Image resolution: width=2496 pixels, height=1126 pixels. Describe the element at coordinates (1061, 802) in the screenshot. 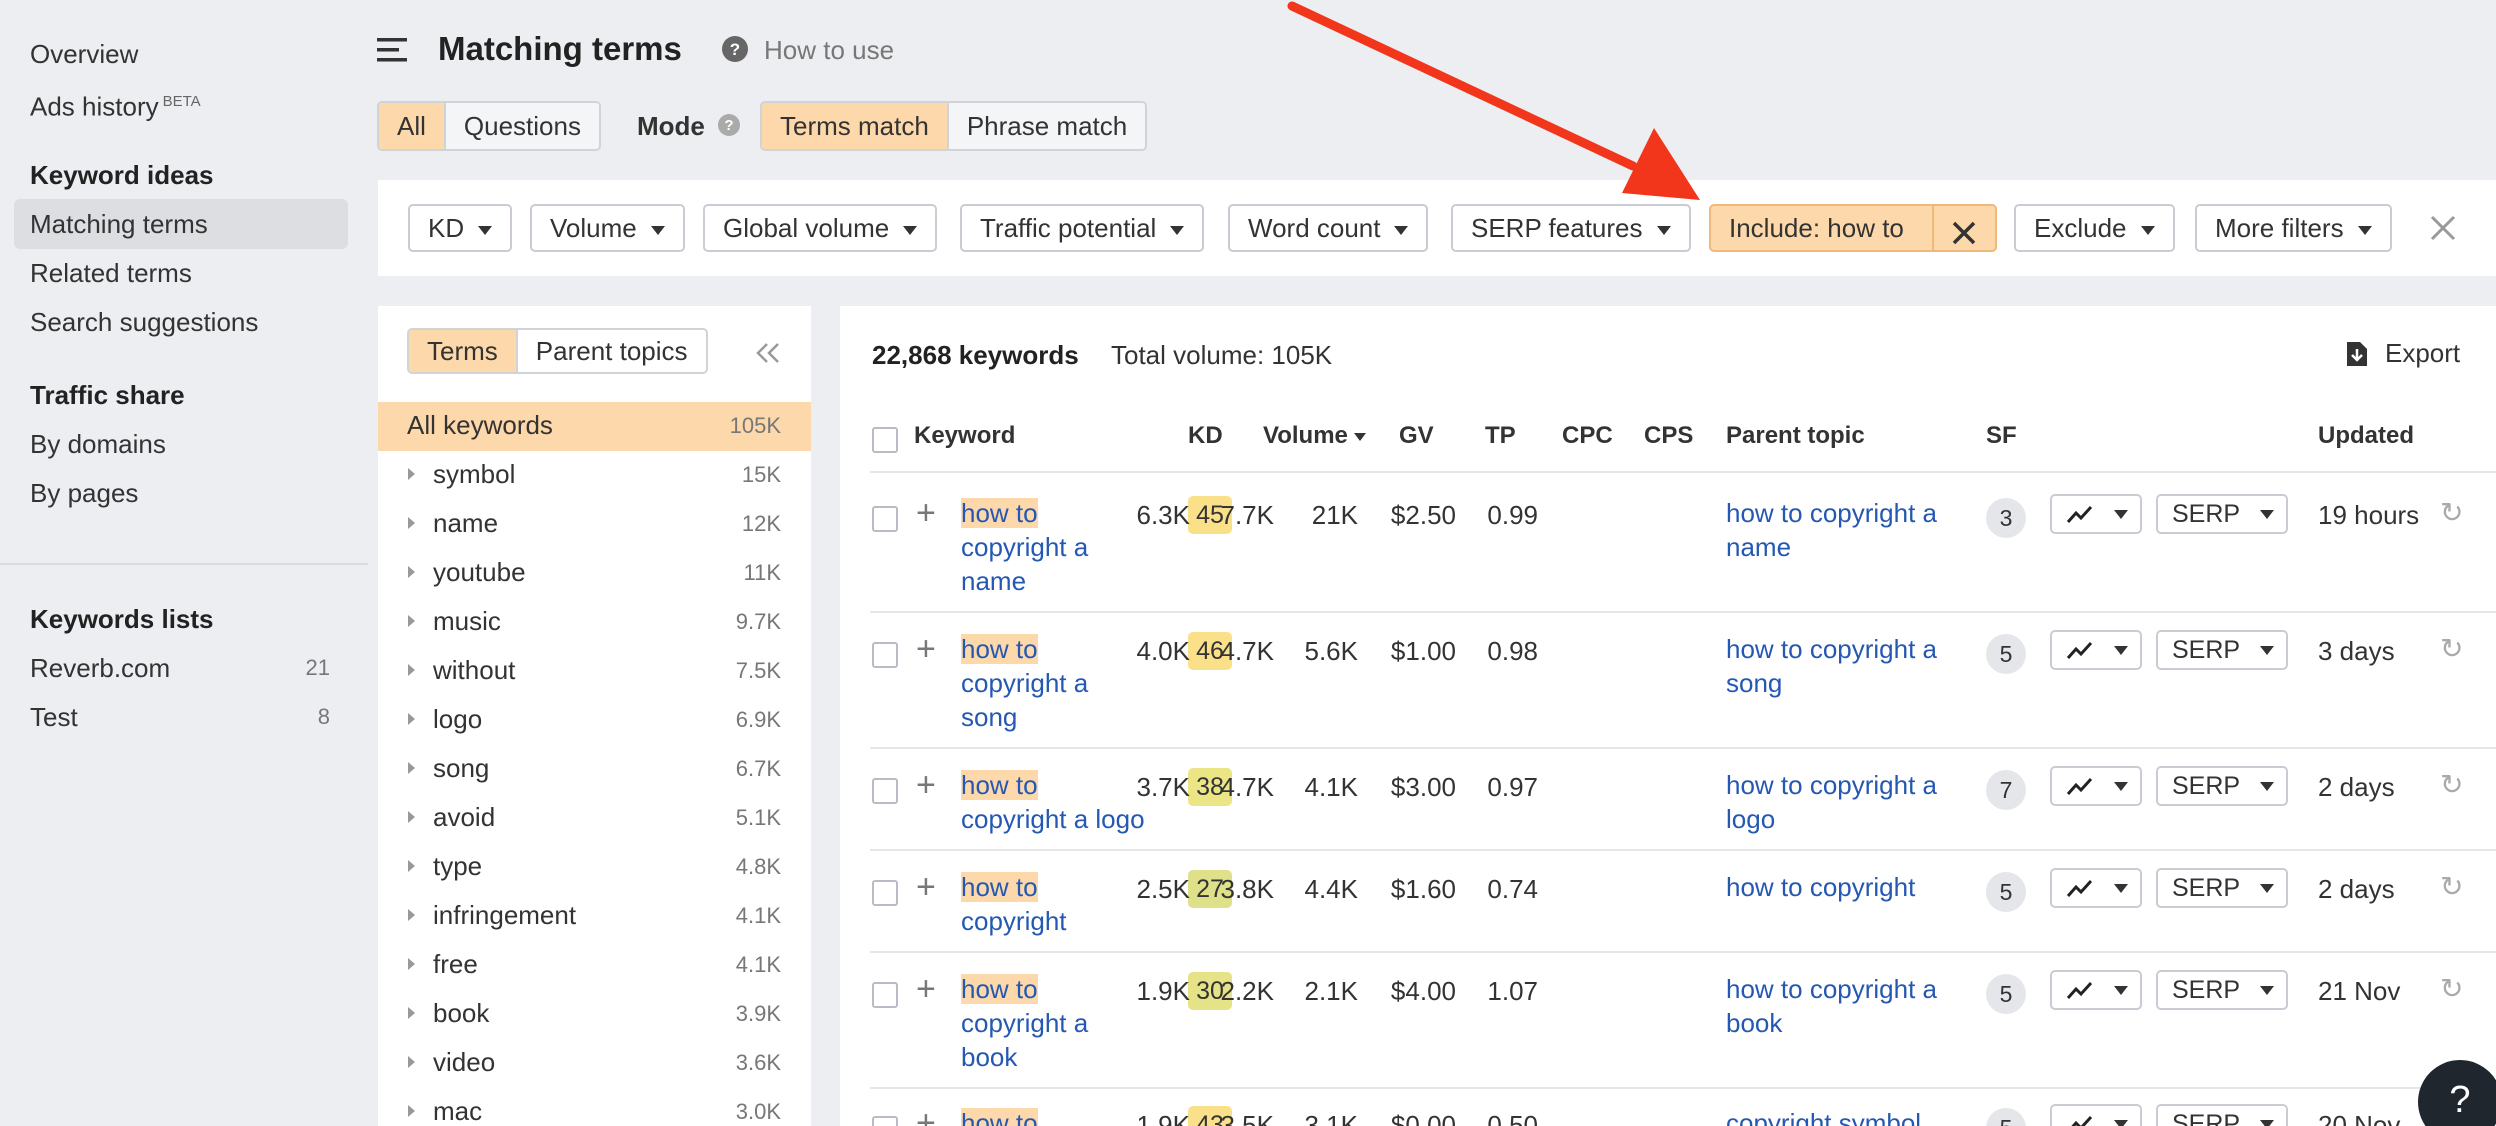

I see `keyword-link: how to copyright a logo` at that location.